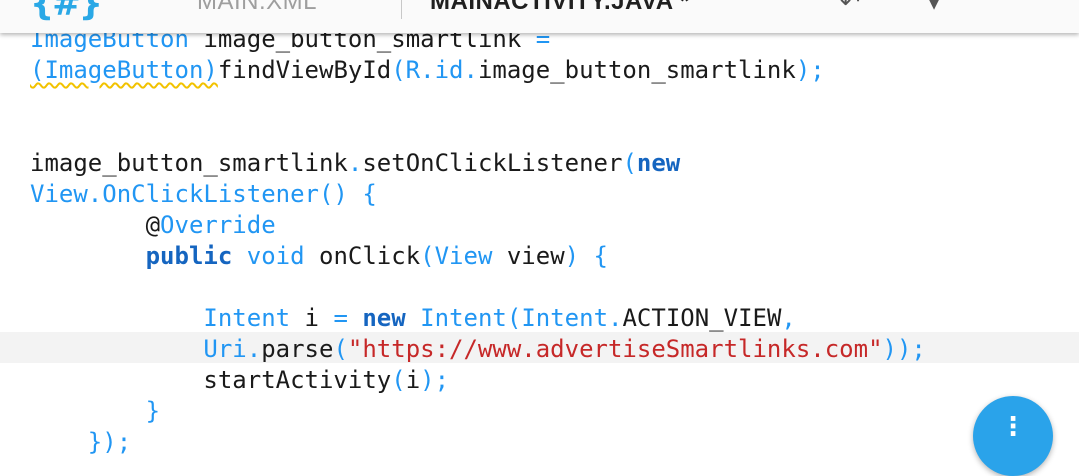 The width and height of the screenshot is (1079, 476). I want to click on code-token: setOnClickListener, so click(492, 163).